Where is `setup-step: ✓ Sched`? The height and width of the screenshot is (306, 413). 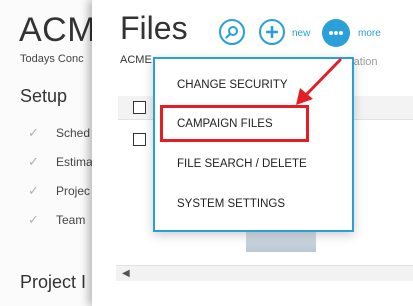
setup-step: ✓ Sched is located at coordinates (60, 132).